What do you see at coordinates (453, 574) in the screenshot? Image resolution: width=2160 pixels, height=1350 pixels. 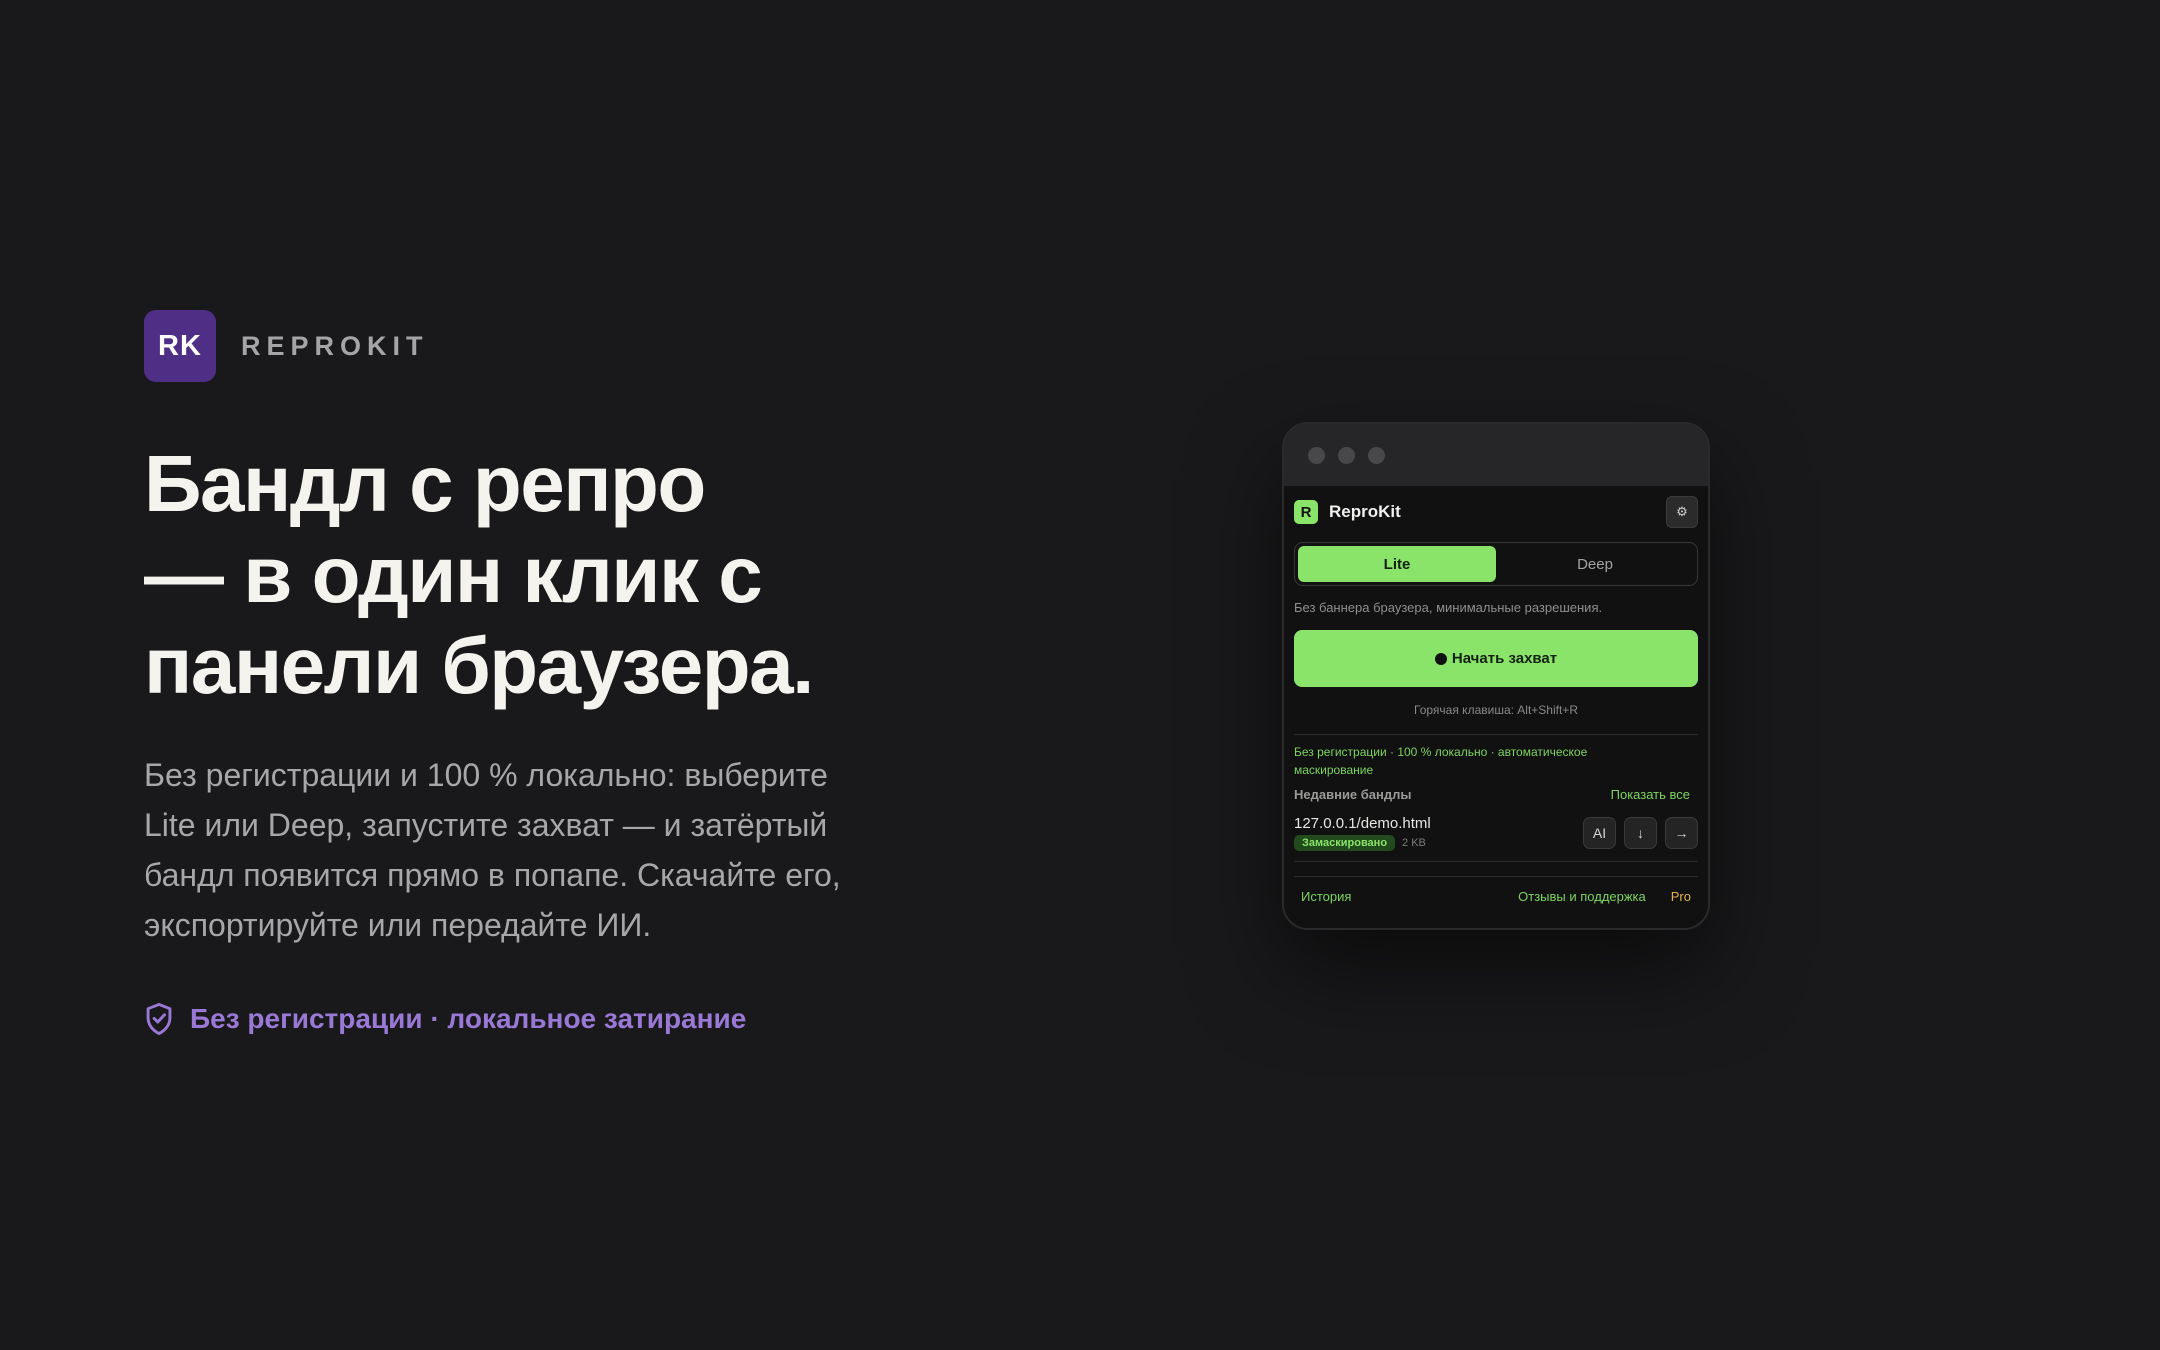 I see `headline-line: — в один клик с` at bounding box center [453, 574].